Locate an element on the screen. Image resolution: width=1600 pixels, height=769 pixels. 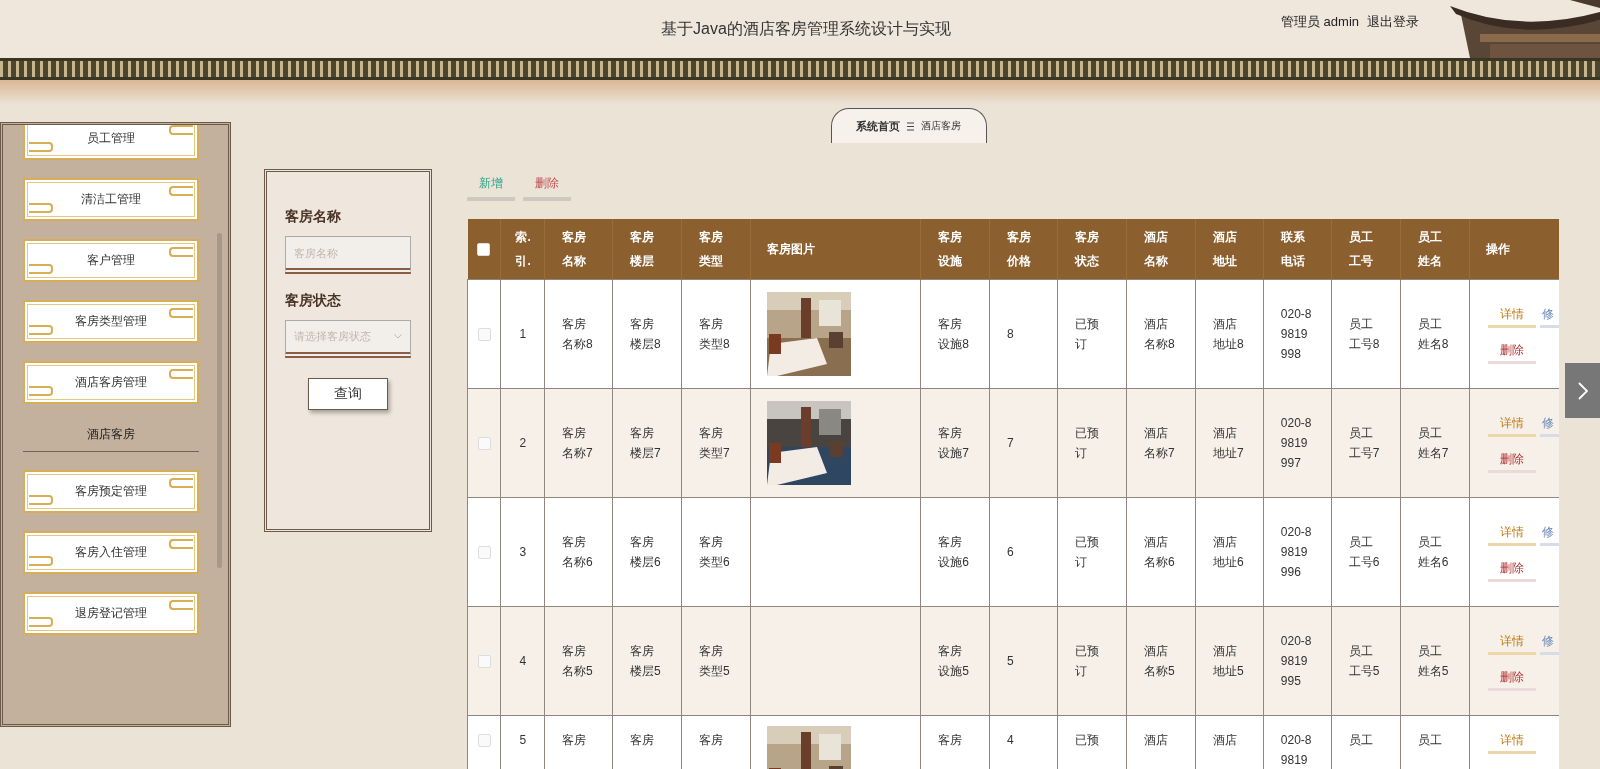
table-cell: 客房名称7 is located at coordinates (577, 443).